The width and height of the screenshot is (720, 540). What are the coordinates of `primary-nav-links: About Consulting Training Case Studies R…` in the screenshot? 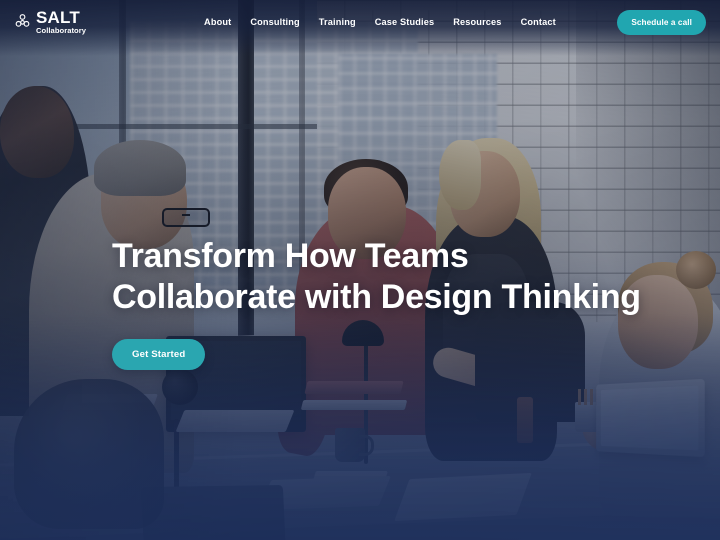 It's located at (380, 22).